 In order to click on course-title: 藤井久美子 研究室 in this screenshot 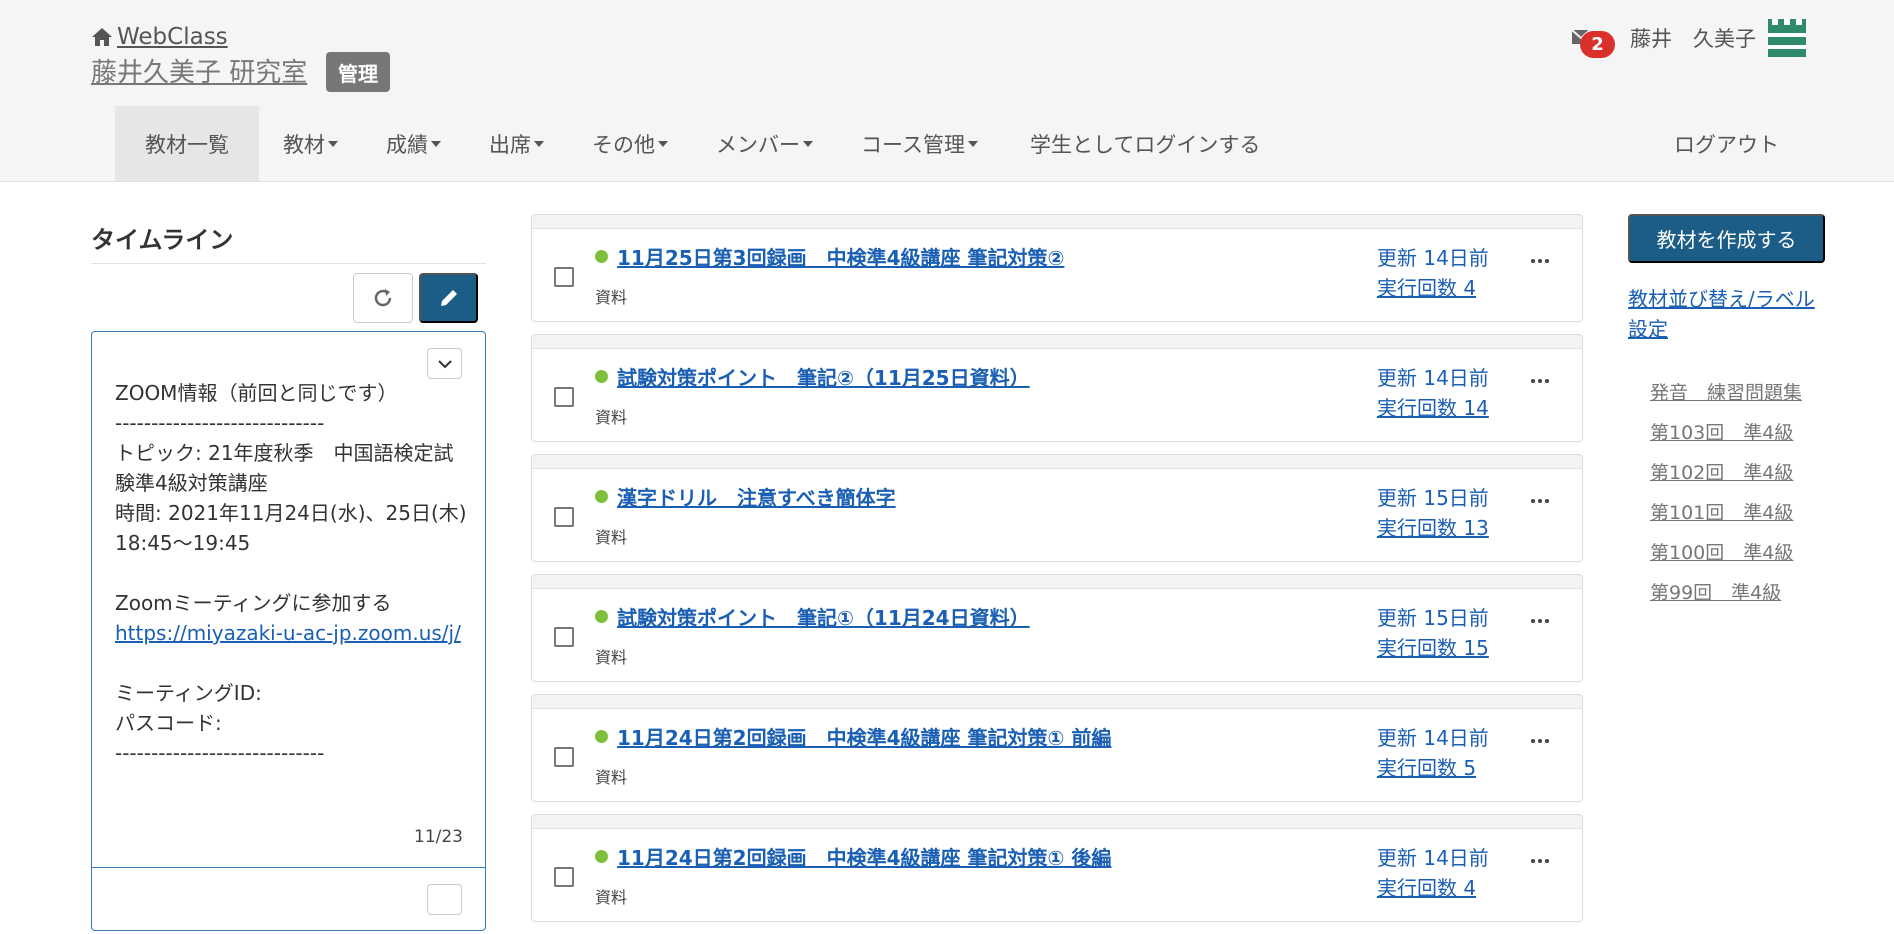, I will do `click(199, 70)`.